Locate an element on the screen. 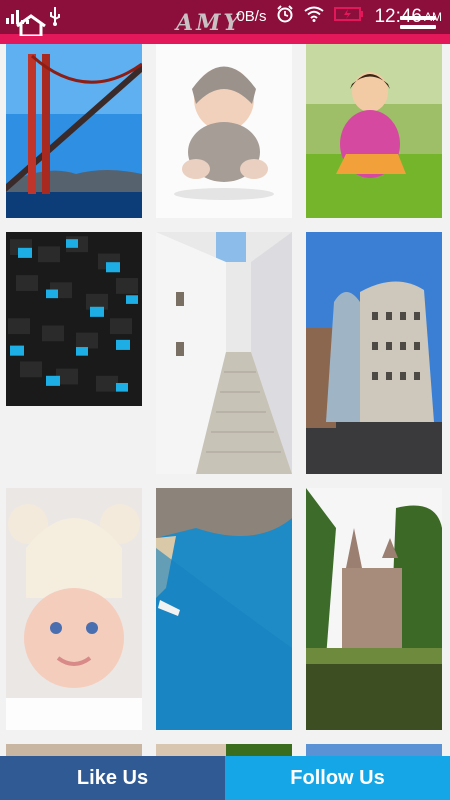 The image size is (450, 800). like-us-button: Like Us is located at coordinates (112, 778).